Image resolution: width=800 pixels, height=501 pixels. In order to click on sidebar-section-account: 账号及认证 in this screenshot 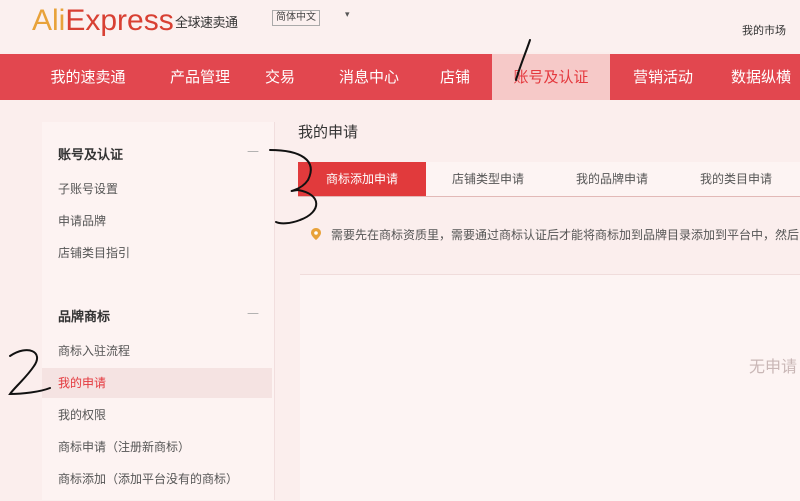, I will do `click(91, 155)`.